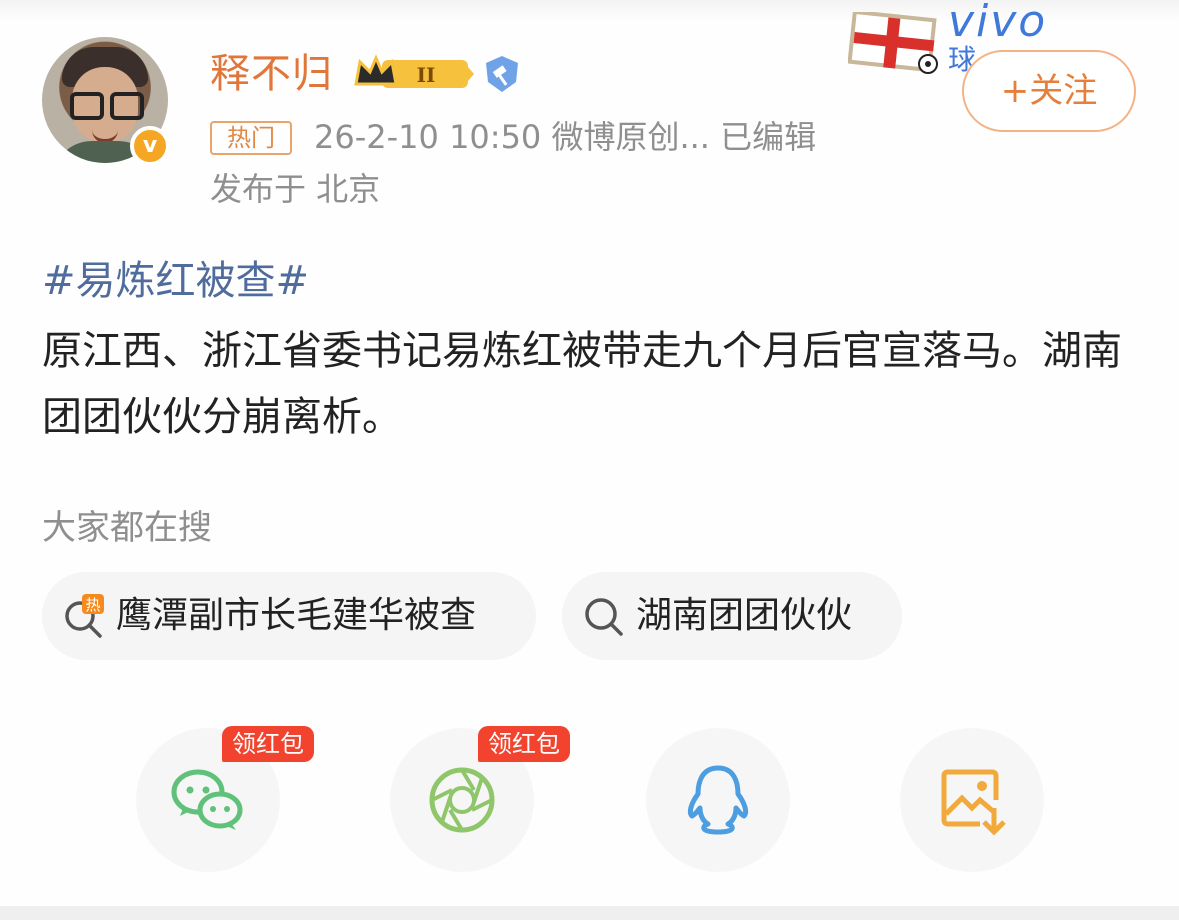 The height and width of the screenshot is (920, 1179). Describe the element at coordinates (295, 189) in the screenshot. I see `post-location: 发布于 北京` at that location.